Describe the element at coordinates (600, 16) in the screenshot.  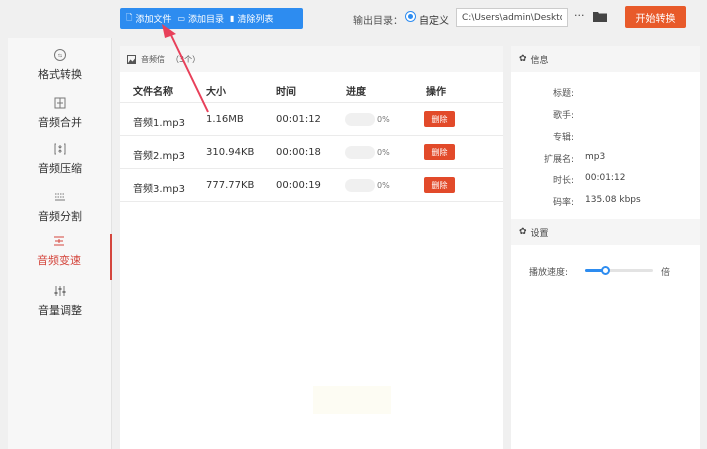
I see `open-folder-icon` at that location.